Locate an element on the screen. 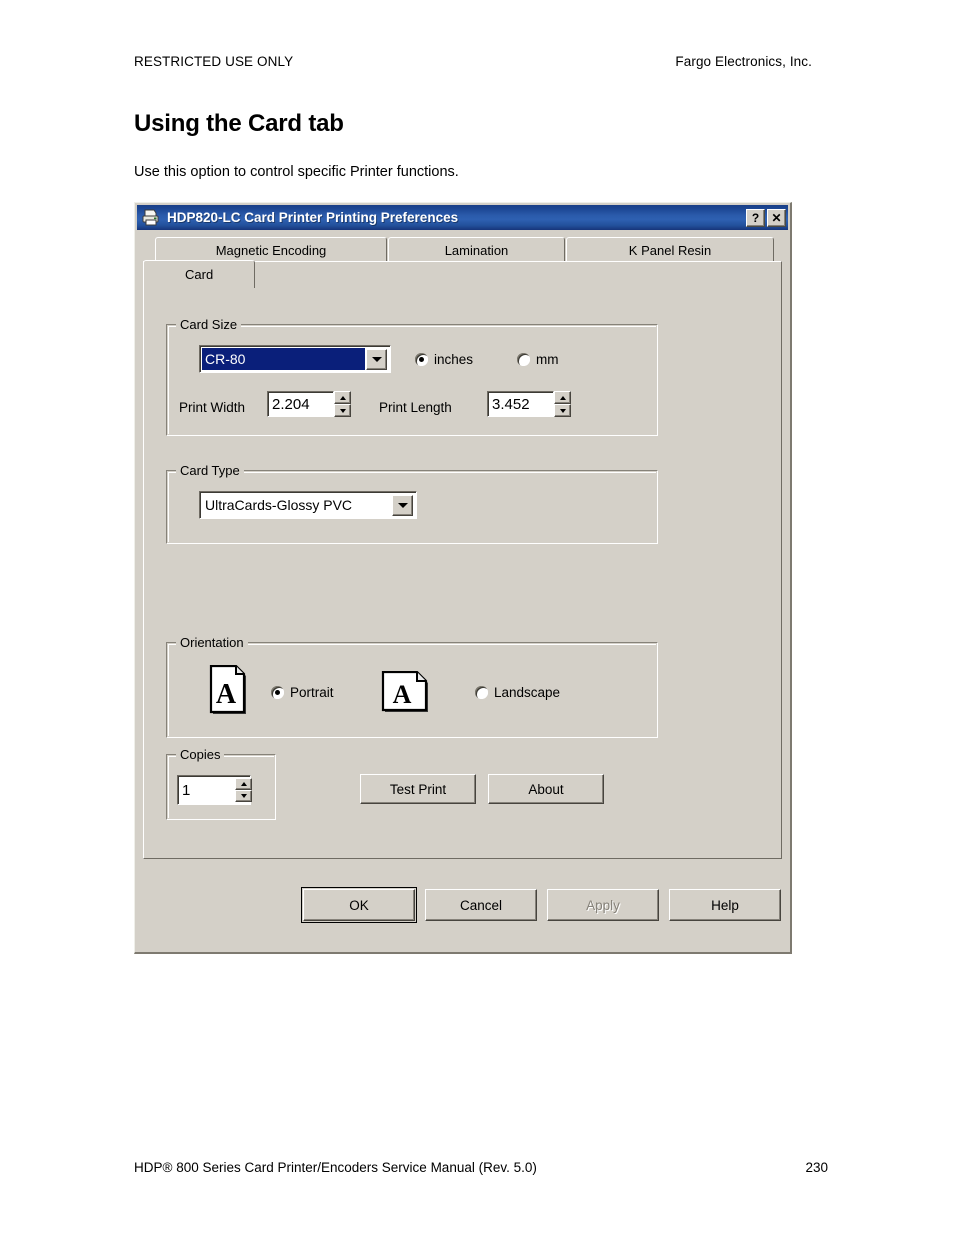 The height and width of the screenshot is (1235, 954). copies-stepper is located at coordinates (243, 790).